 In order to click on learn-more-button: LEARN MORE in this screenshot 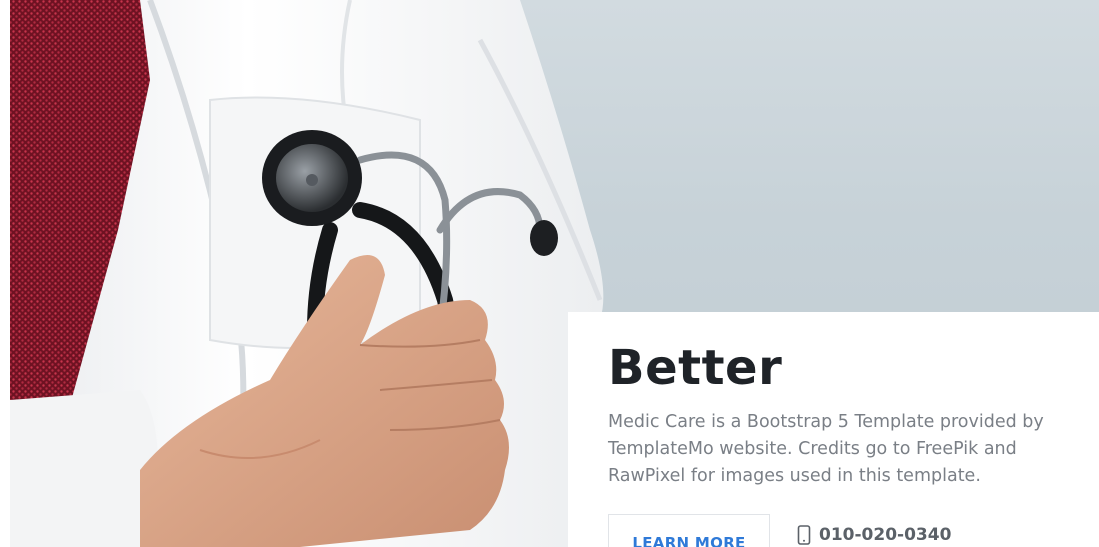, I will do `click(689, 530)`.